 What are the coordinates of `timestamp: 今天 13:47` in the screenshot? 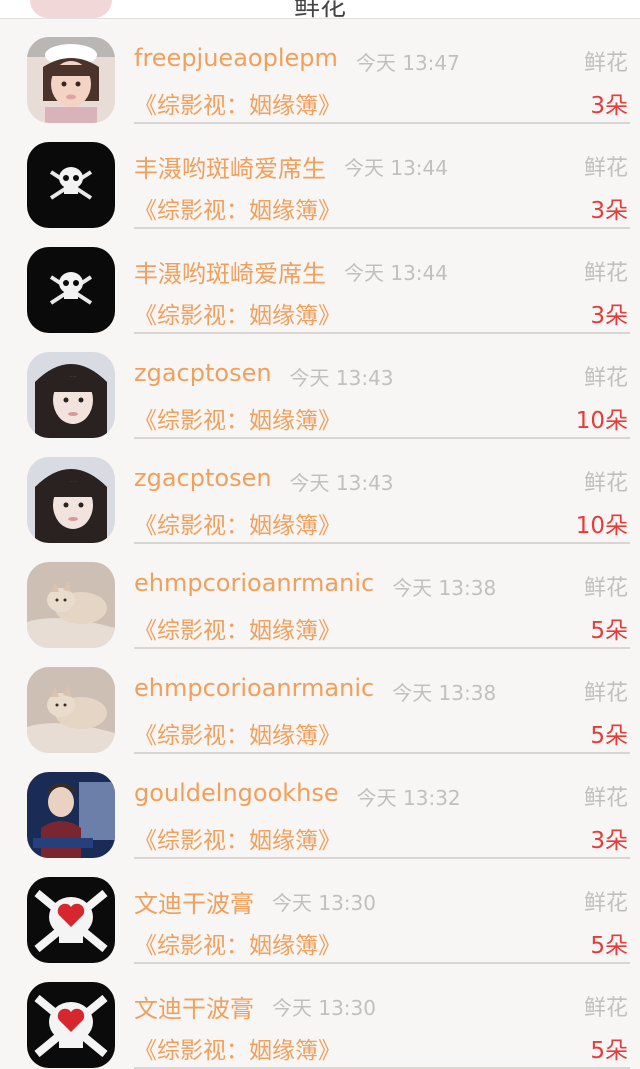 It's located at (407, 63).